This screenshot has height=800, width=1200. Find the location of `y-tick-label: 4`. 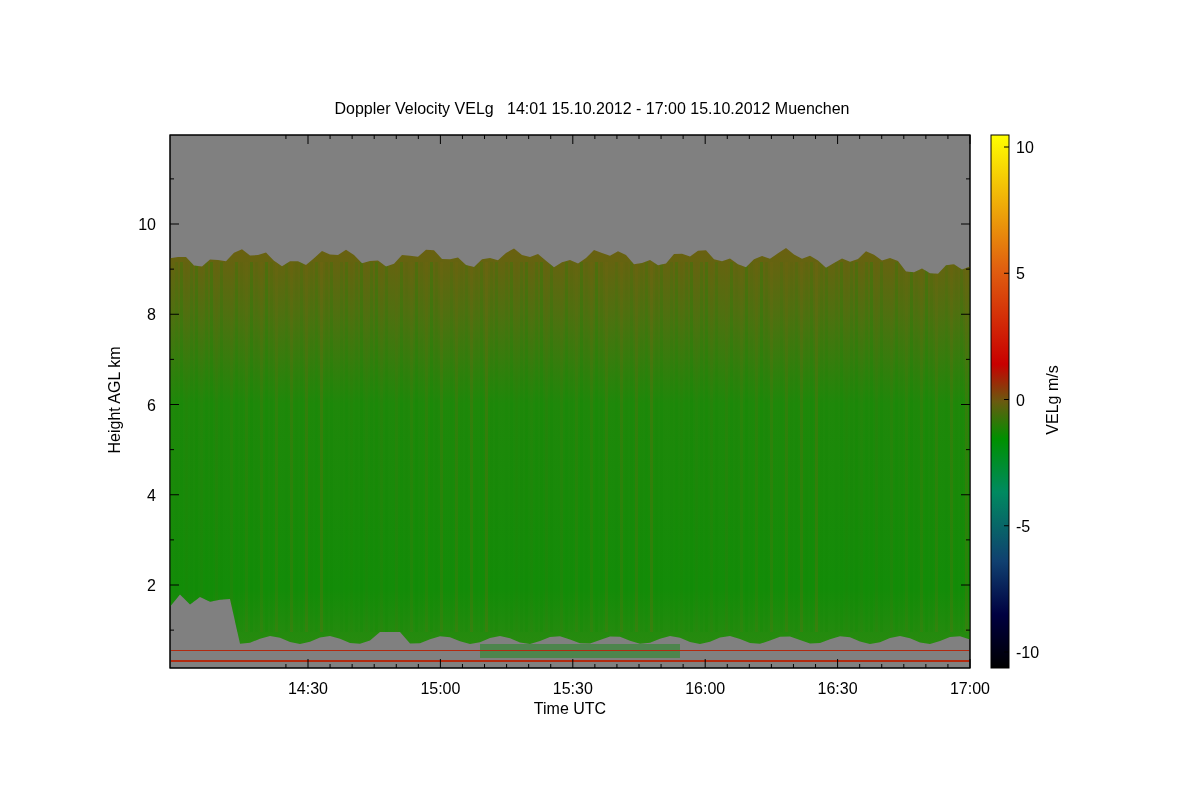

y-tick-label: 4 is located at coordinates (151, 495).